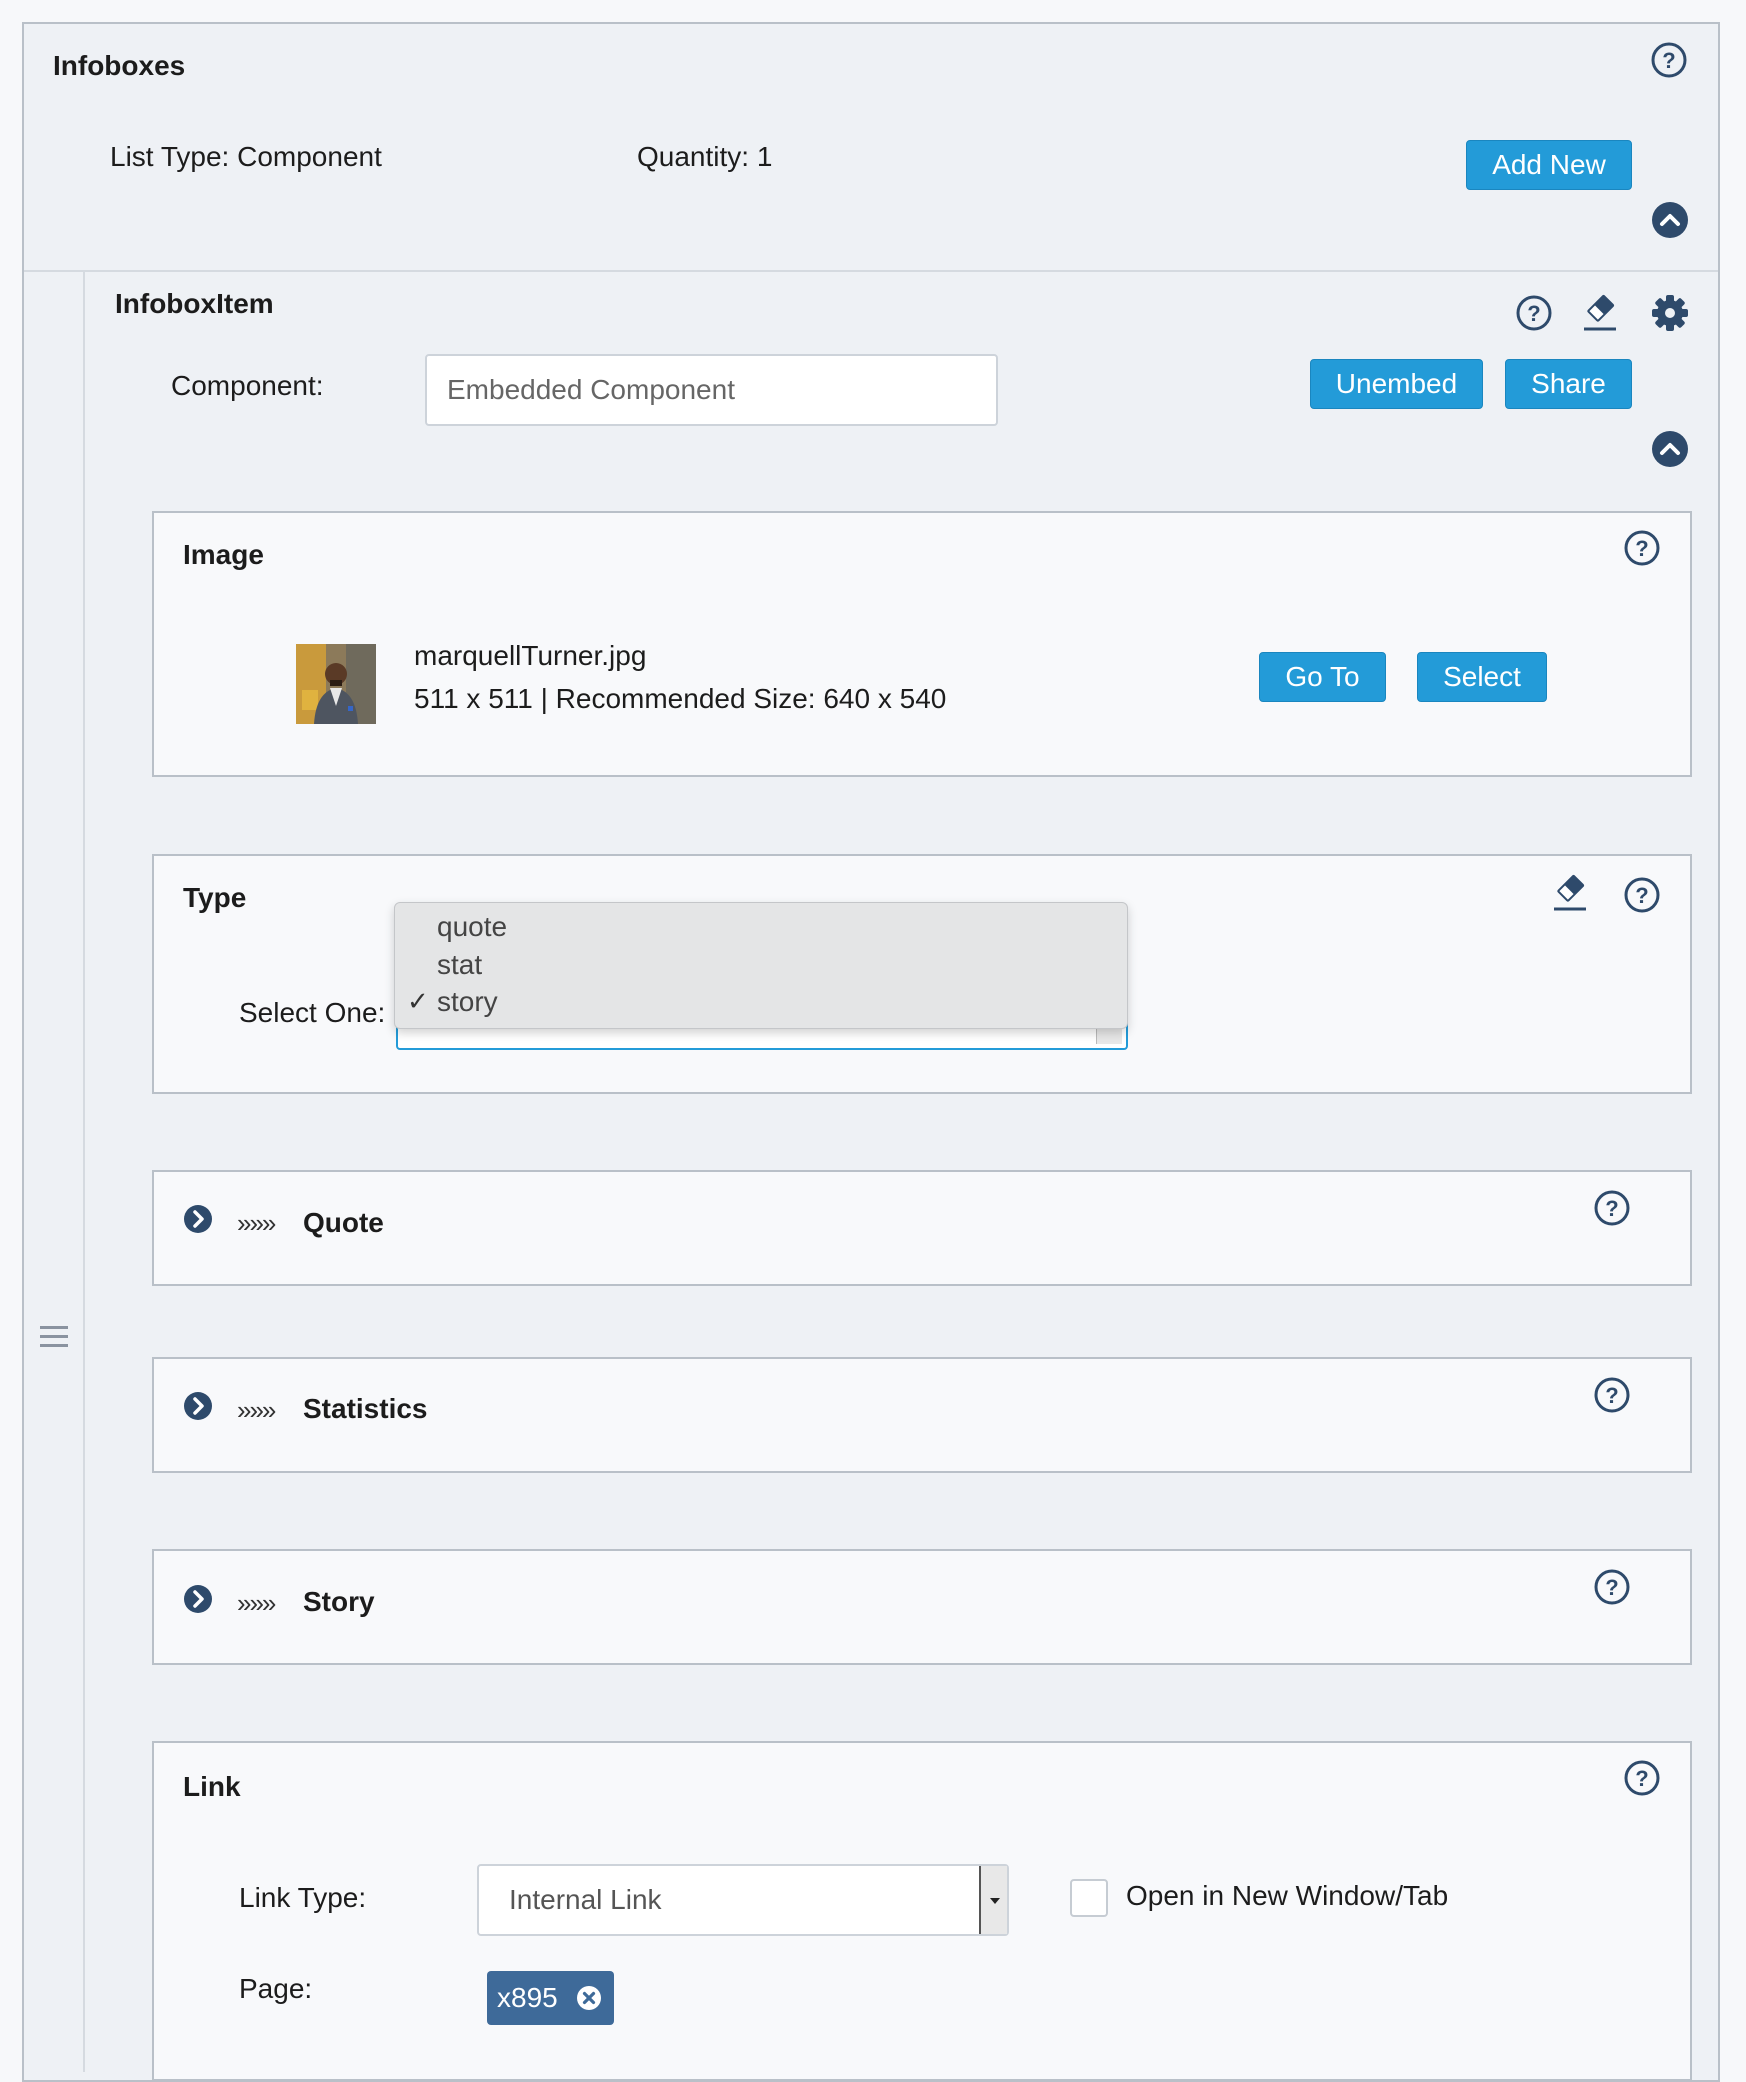 The height and width of the screenshot is (2082, 1746). I want to click on quantity-text: Quantity: 1, so click(705, 156).